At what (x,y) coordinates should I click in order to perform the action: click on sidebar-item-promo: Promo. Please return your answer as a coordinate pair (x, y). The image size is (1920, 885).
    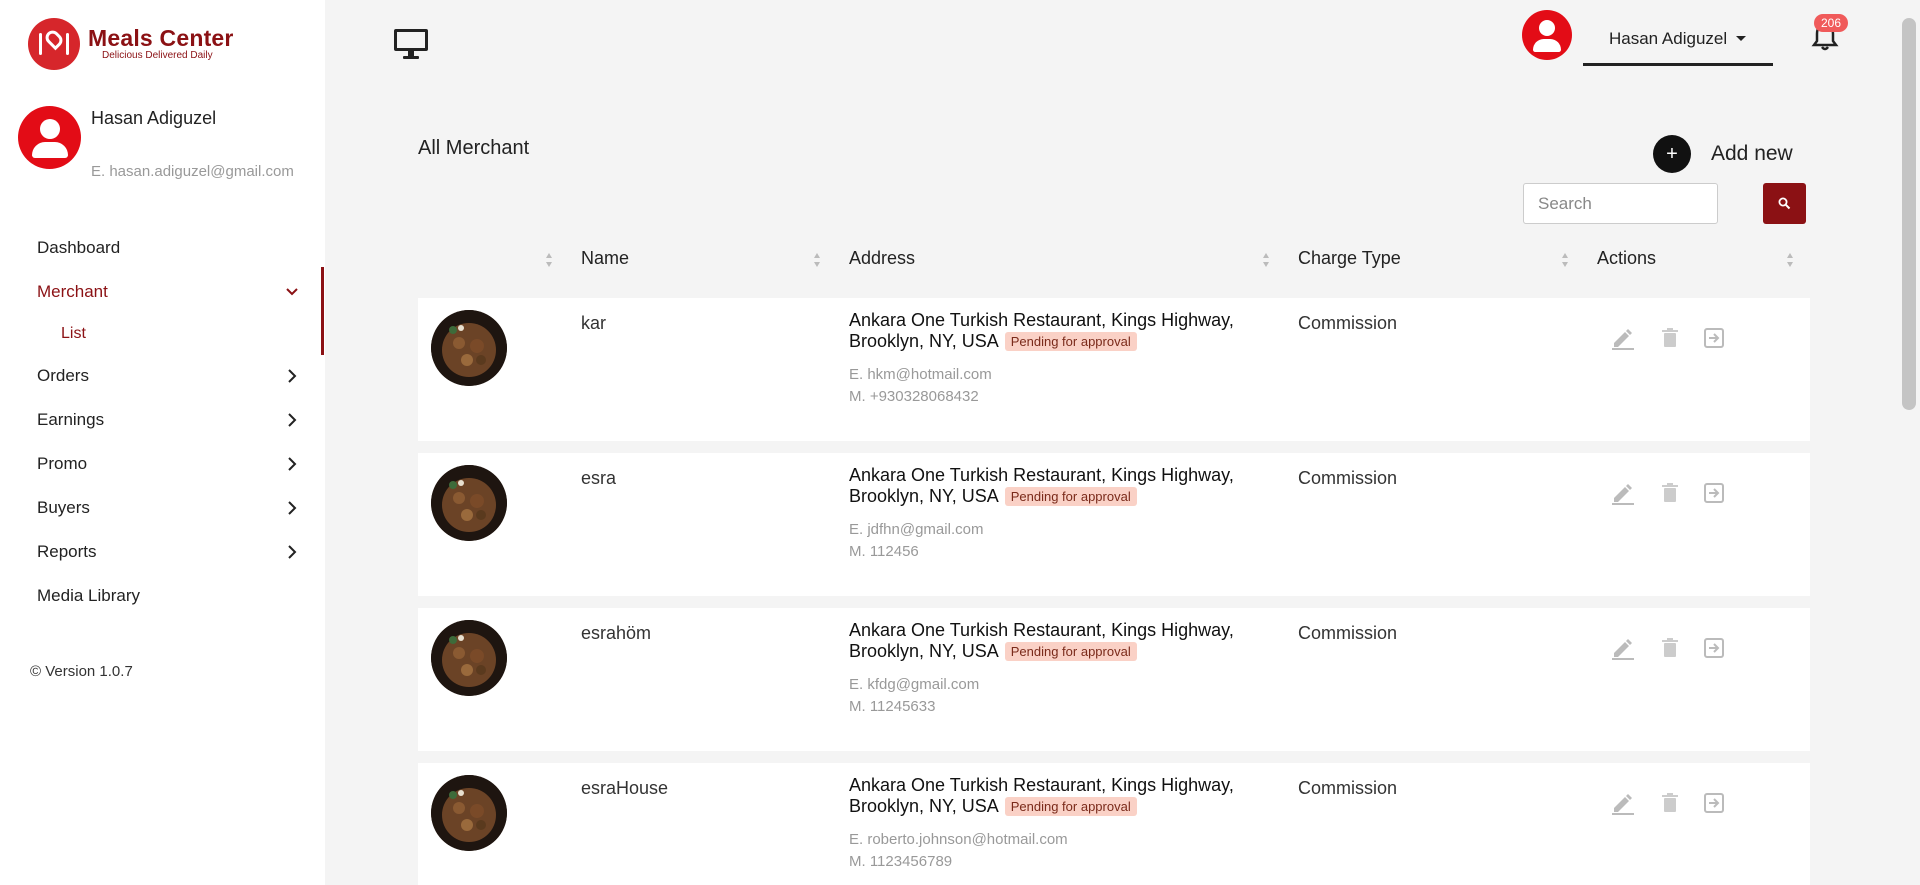
    Looking at the image, I should click on (162, 464).